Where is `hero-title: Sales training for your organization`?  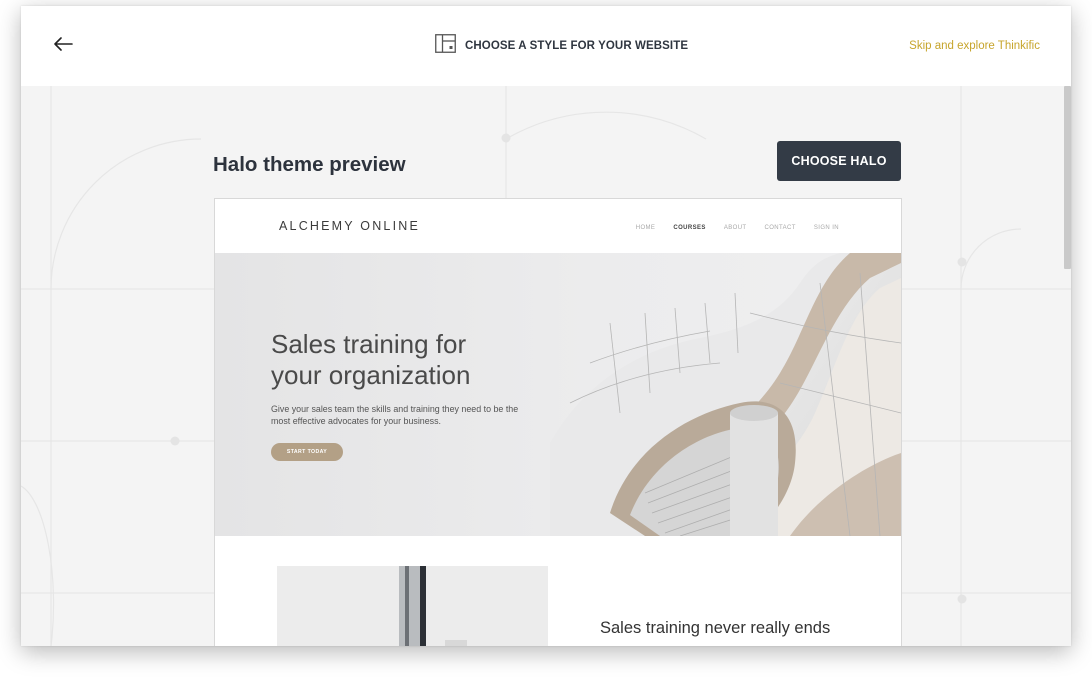
hero-title: Sales training for your organization is located at coordinates (371, 359).